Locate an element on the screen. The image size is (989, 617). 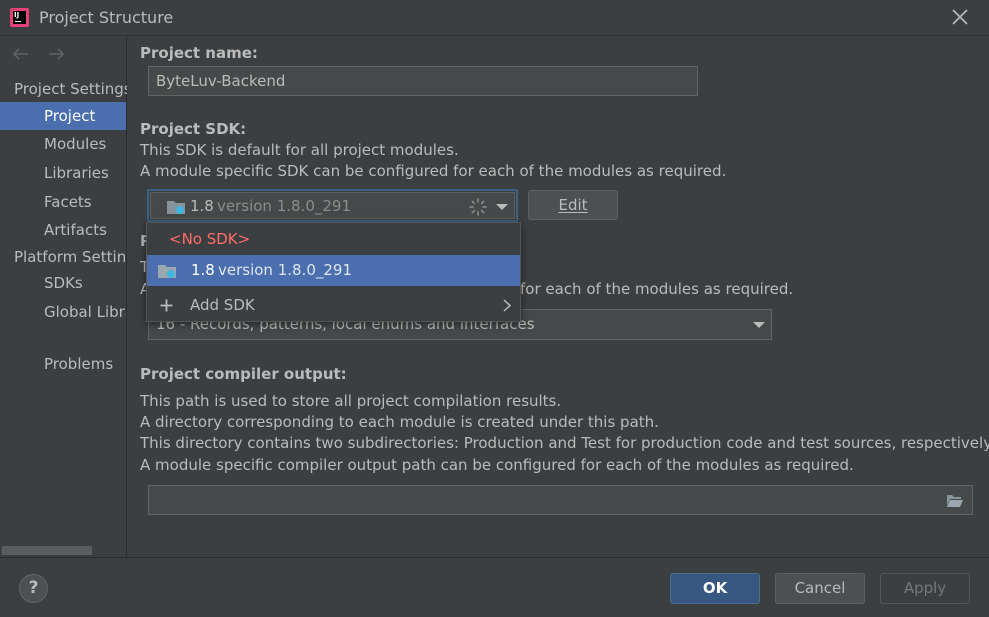
language-level-chevron-down-icon is located at coordinates (759, 325).